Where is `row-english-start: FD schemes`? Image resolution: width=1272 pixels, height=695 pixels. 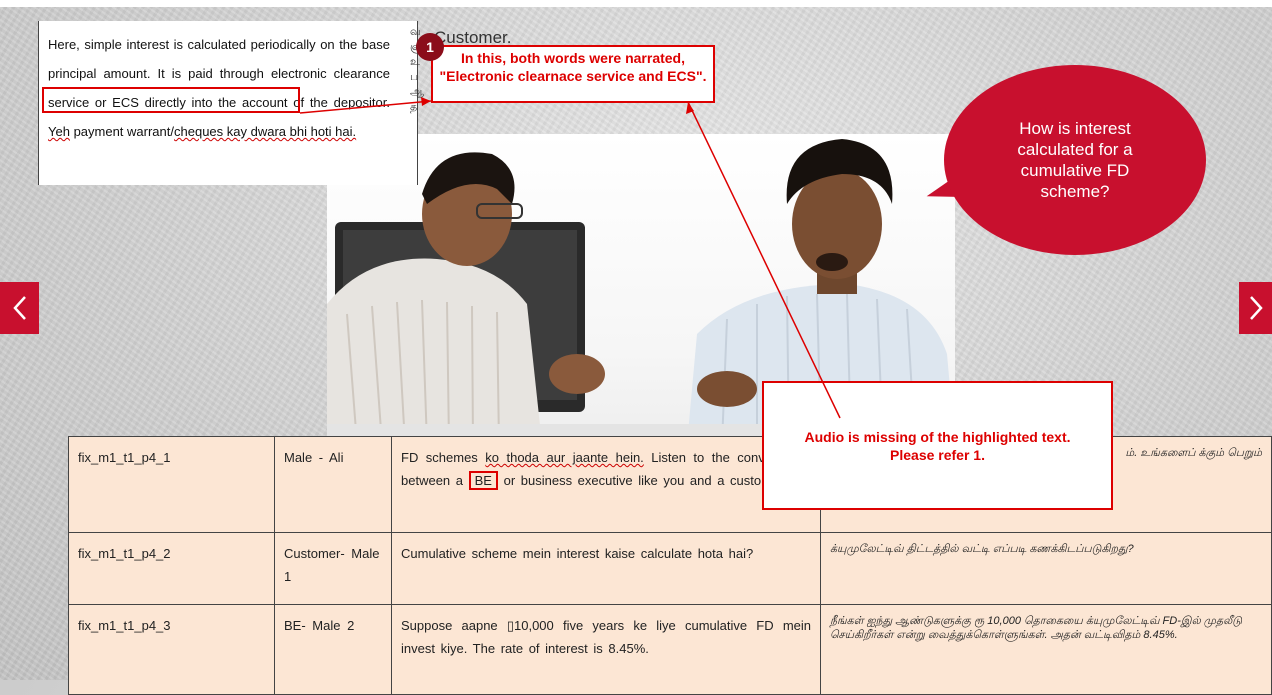
row-english-start: FD schemes is located at coordinates (439, 457).